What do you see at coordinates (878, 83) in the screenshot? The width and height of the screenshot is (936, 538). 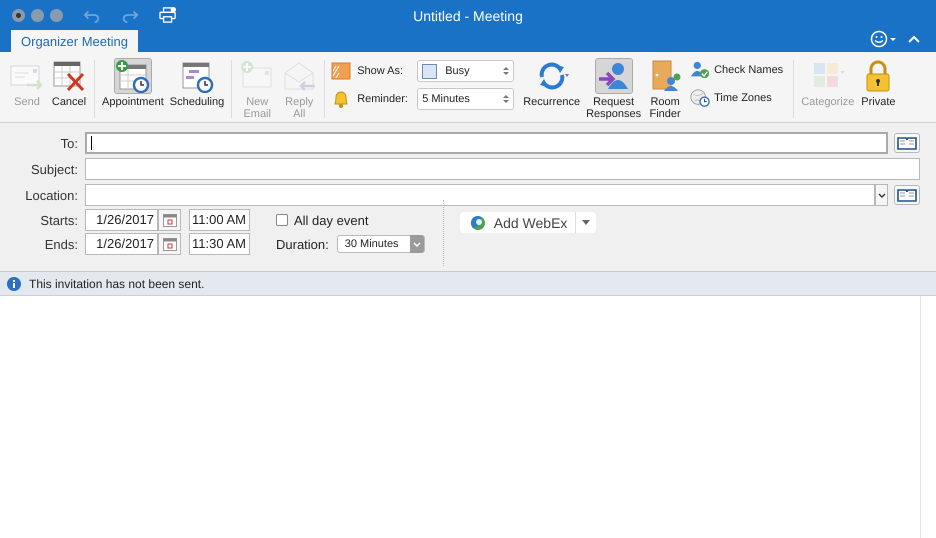 I see `ribbon-button: Private` at bounding box center [878, 83].